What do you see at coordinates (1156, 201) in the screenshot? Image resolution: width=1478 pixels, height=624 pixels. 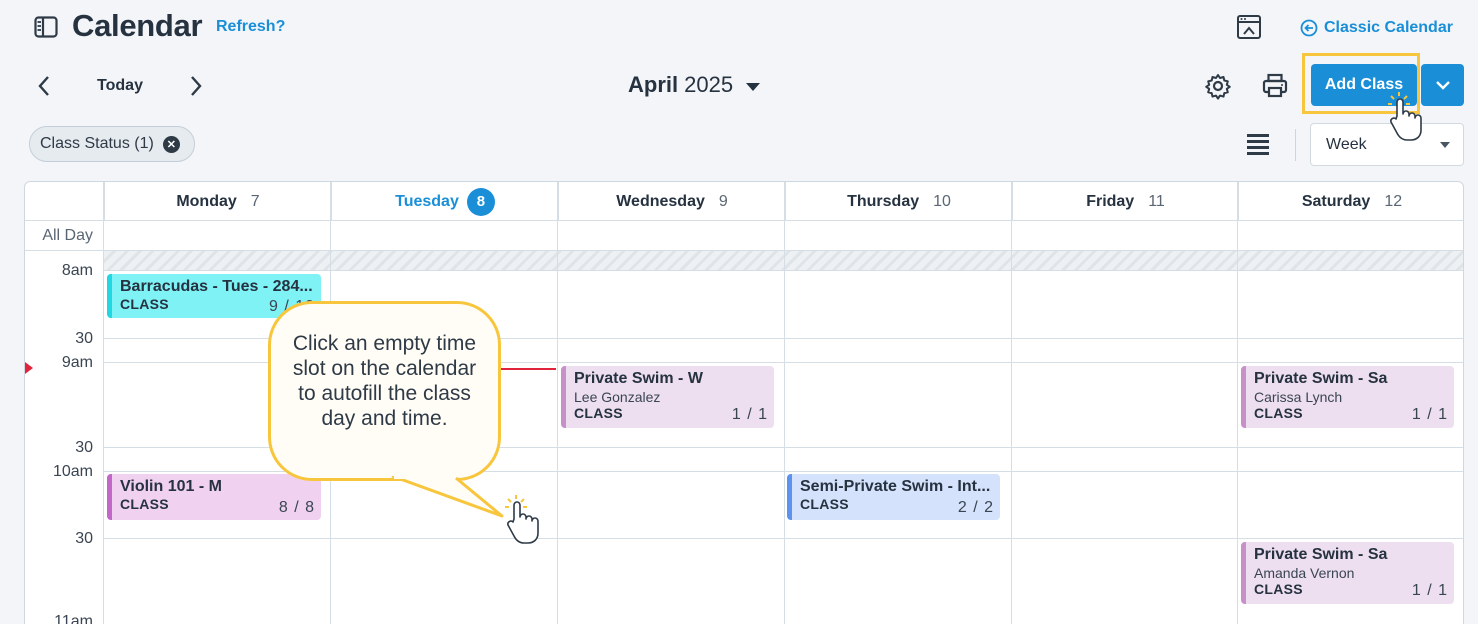 I see `day-number: 11` at bounding box center [1156, 201].